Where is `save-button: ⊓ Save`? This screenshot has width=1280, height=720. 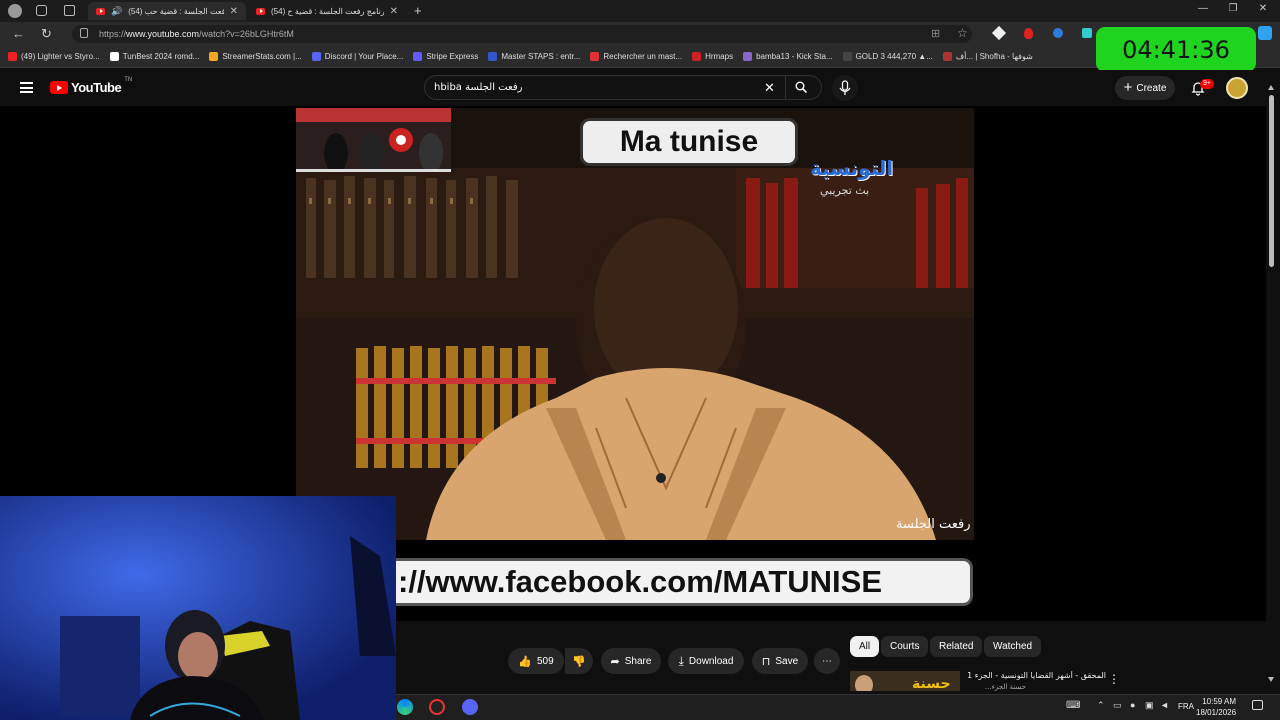 save-button: ⊓ Save is located at coordinates (780, 661).